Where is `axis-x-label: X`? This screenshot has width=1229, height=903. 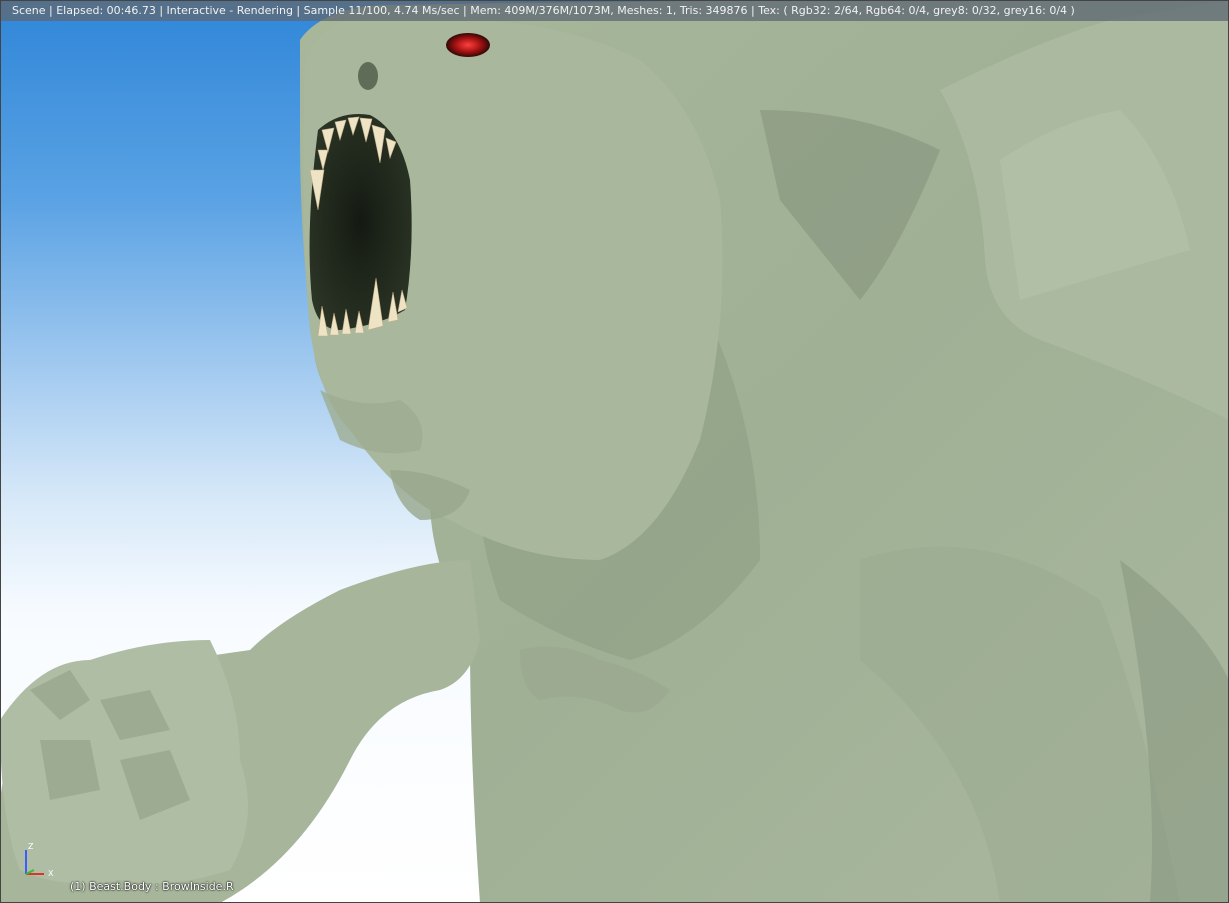 axis-x-label: X is located at coordinates (51, 873).